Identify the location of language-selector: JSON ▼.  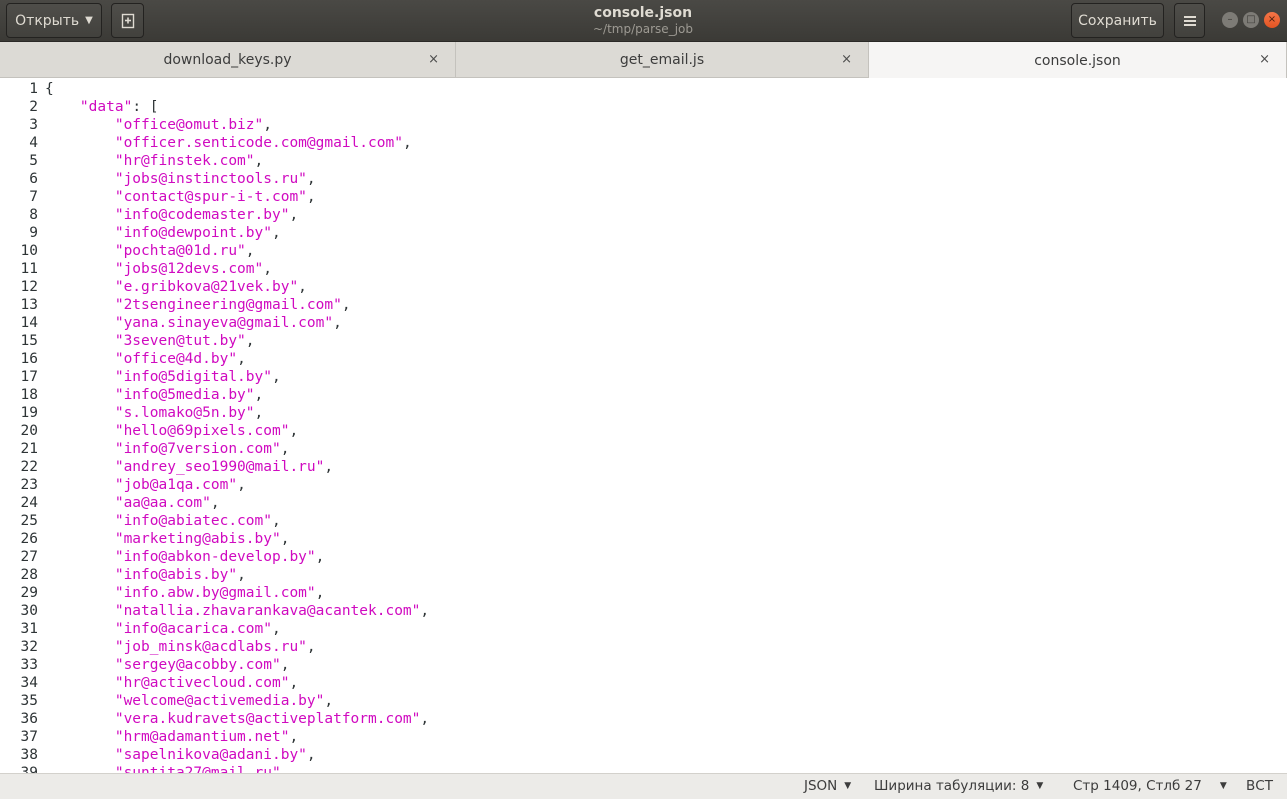
(827, 786).